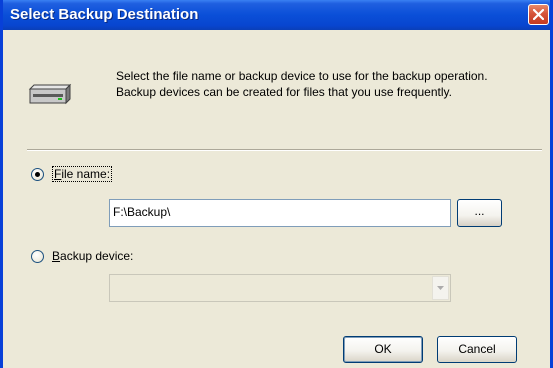 The height and width of the screenshot is (368, 553). What do you see at coordinates (56, 256) in the screenshot?
I see `backup-device-mnemonic: B` at bounding box center [56, 256].